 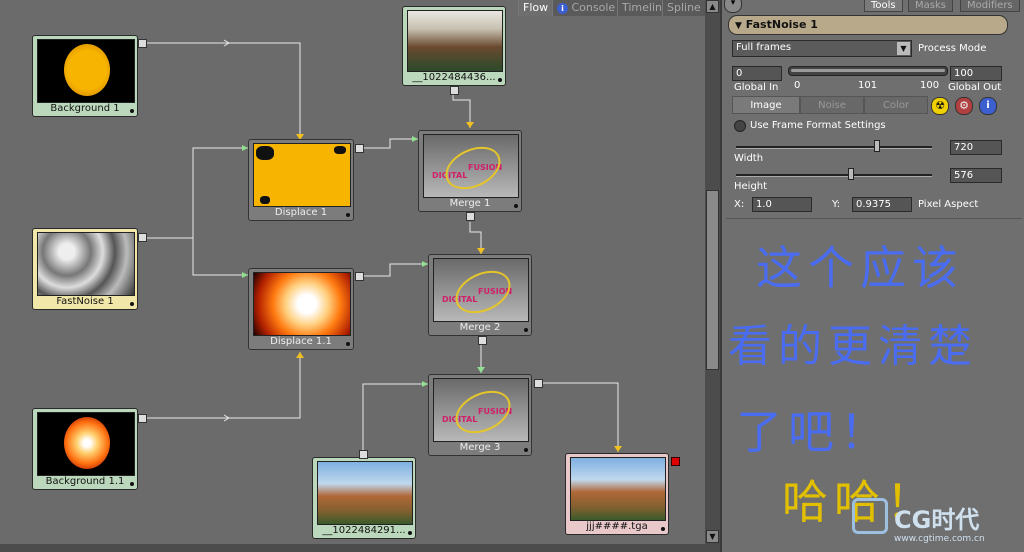 I want to click on y-label: Y:, so click(x=836, y=204).